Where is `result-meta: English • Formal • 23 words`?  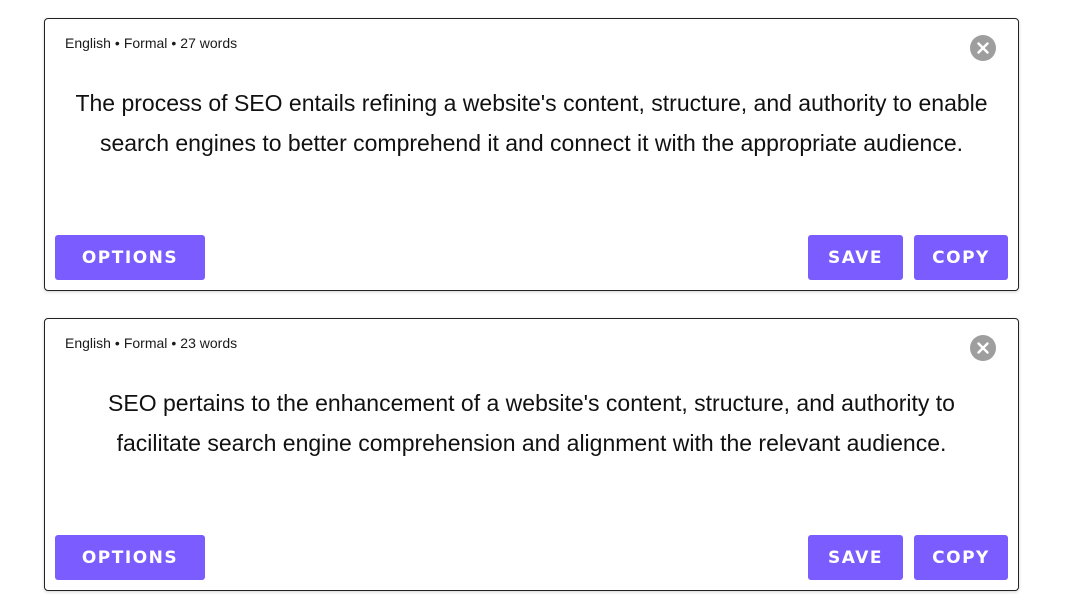 result-meta: English • Formal • 23 words is located at coordinates (151, 343).